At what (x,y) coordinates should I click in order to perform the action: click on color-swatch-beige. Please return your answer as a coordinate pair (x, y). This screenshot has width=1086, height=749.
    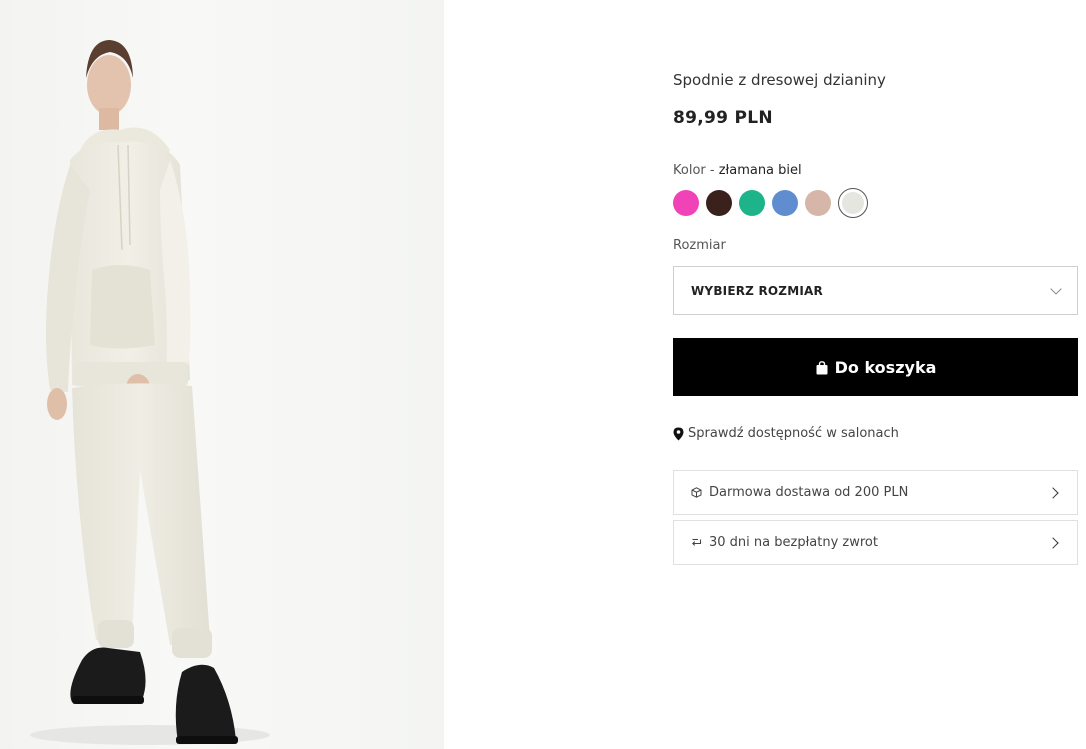
    Looking at the image, I should click on (818, 203).